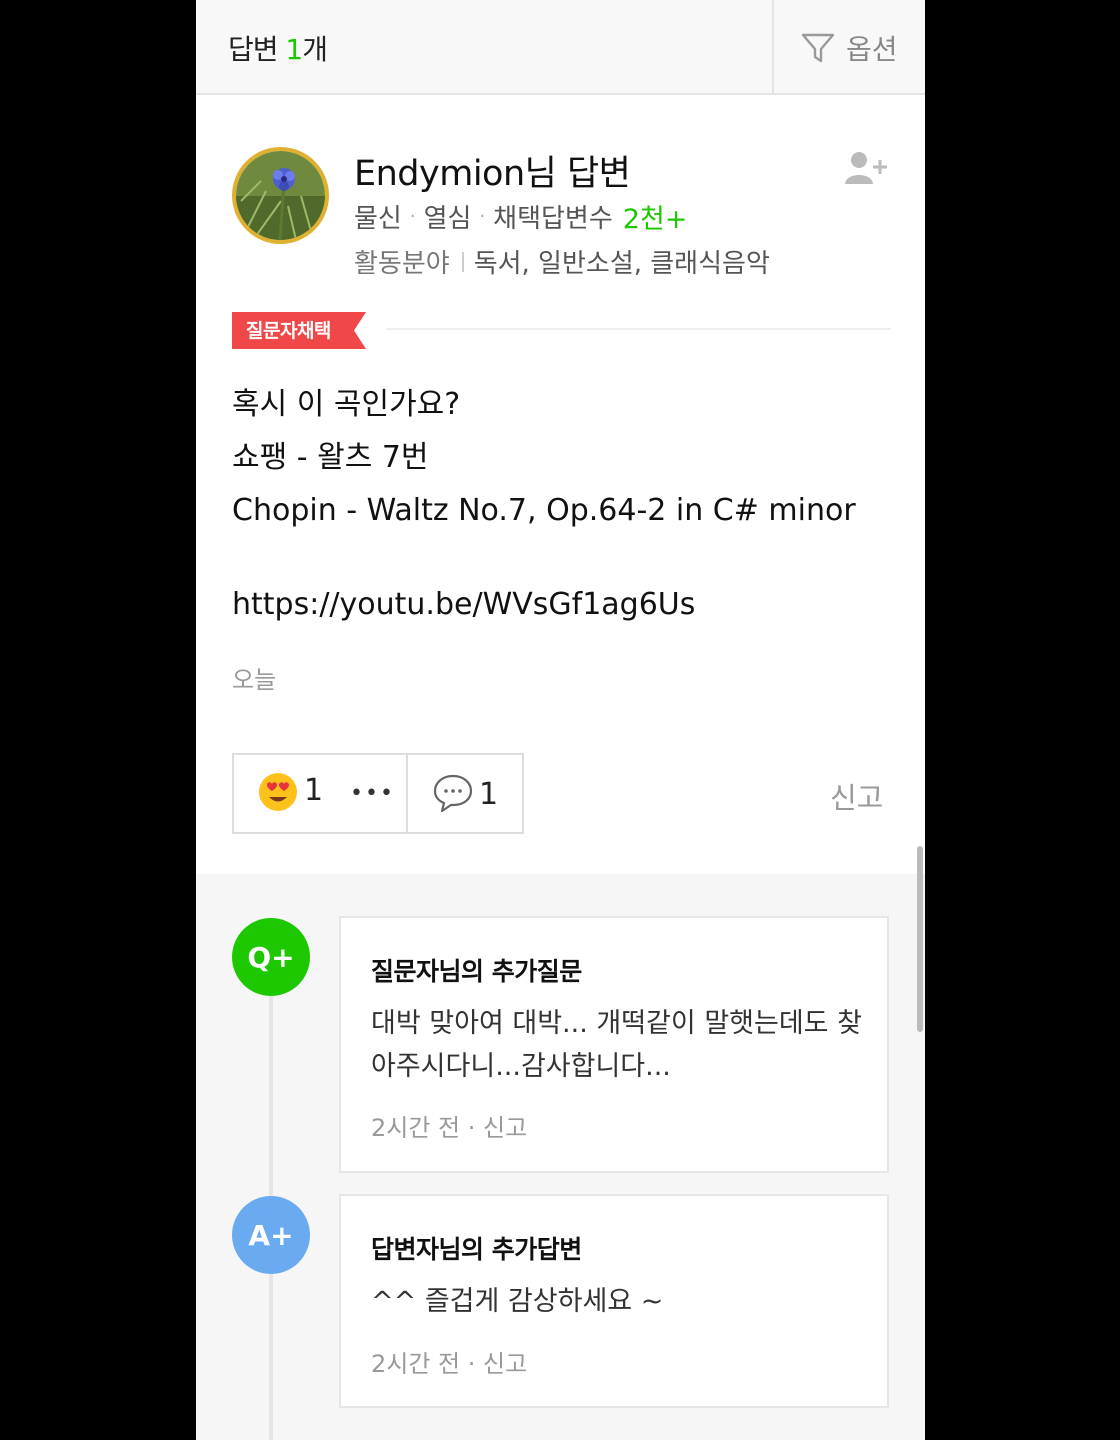 The height and width of the screenshot is (1440, 1120). I want to click on comment-count: 1, so click(489, 794).